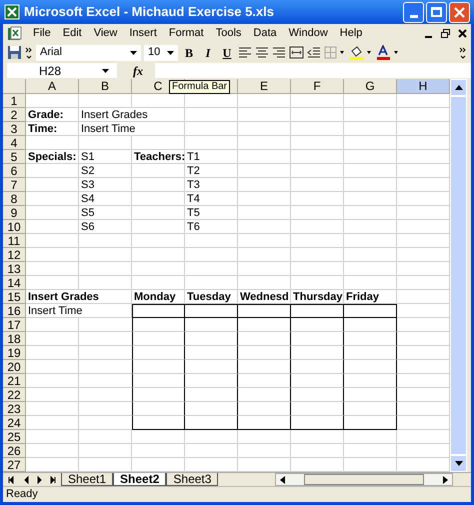 This screenshot has width=474, height=505. What do you see at coordinates (211, 297) in the screenshot?
I see `grid-cell: Tuesday` at bounding box center [211, 297].